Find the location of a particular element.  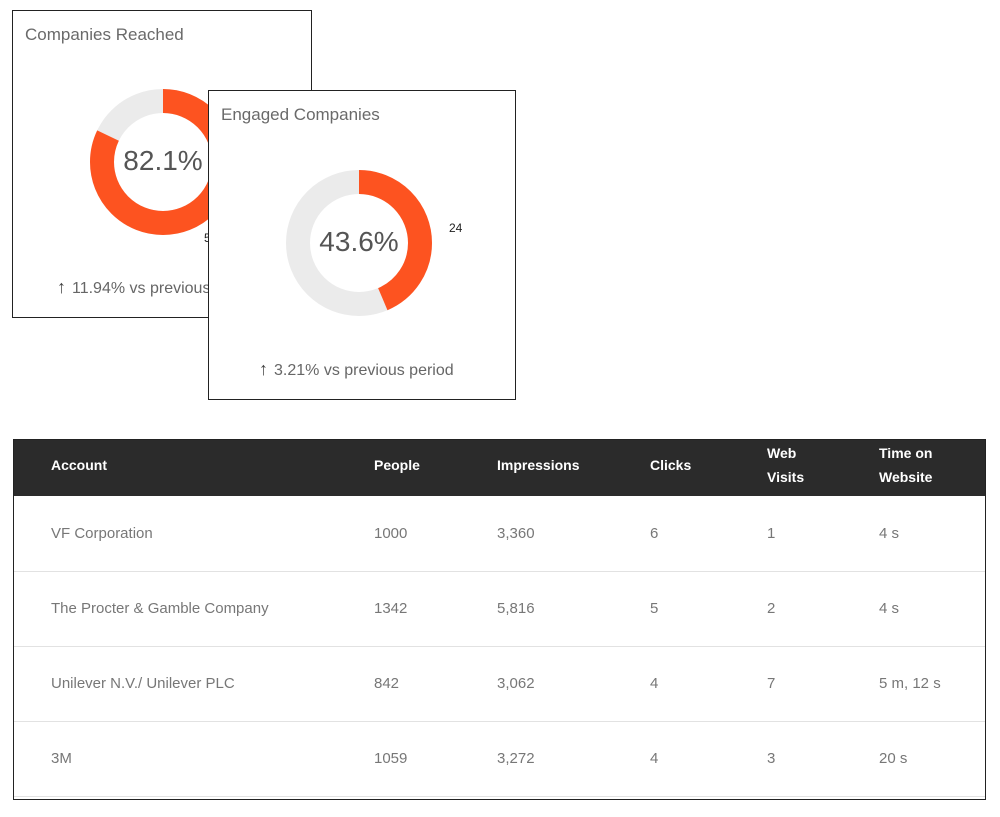

side-count: 24 is located at coordinates (456, 228).